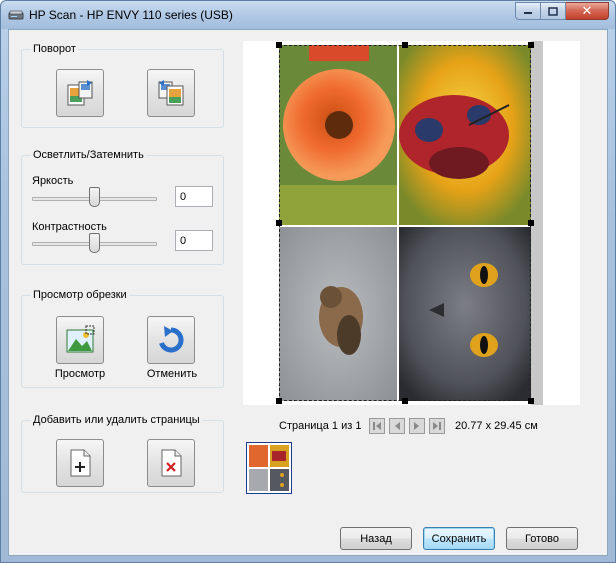 Image resolution: width=616 pixels, height=563 pixels. I want to click on page-navigator: Страница 1 из 1 20.77 x 29.45 см, so click(411, 427).